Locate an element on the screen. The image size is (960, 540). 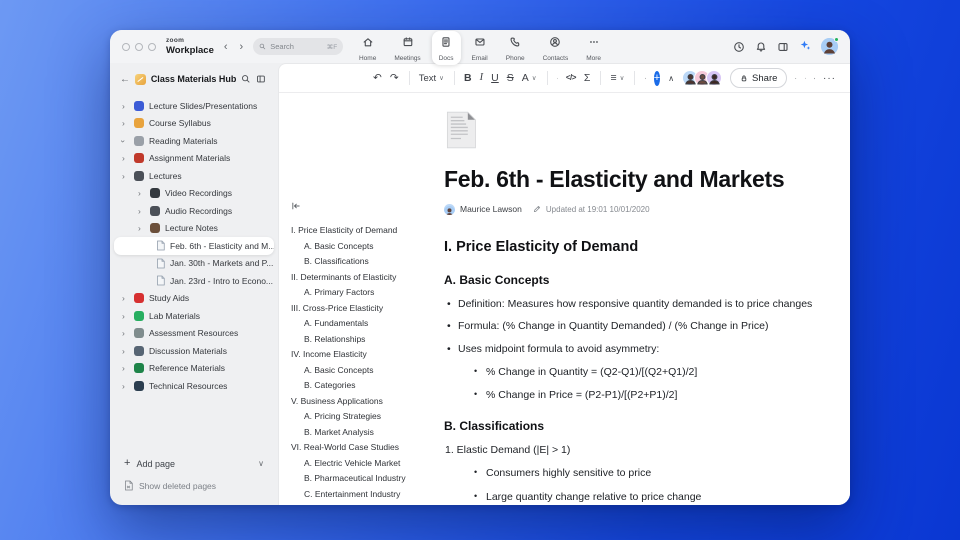
text-style-dropdown: Text ∨ is located at coordinates (431, 78).